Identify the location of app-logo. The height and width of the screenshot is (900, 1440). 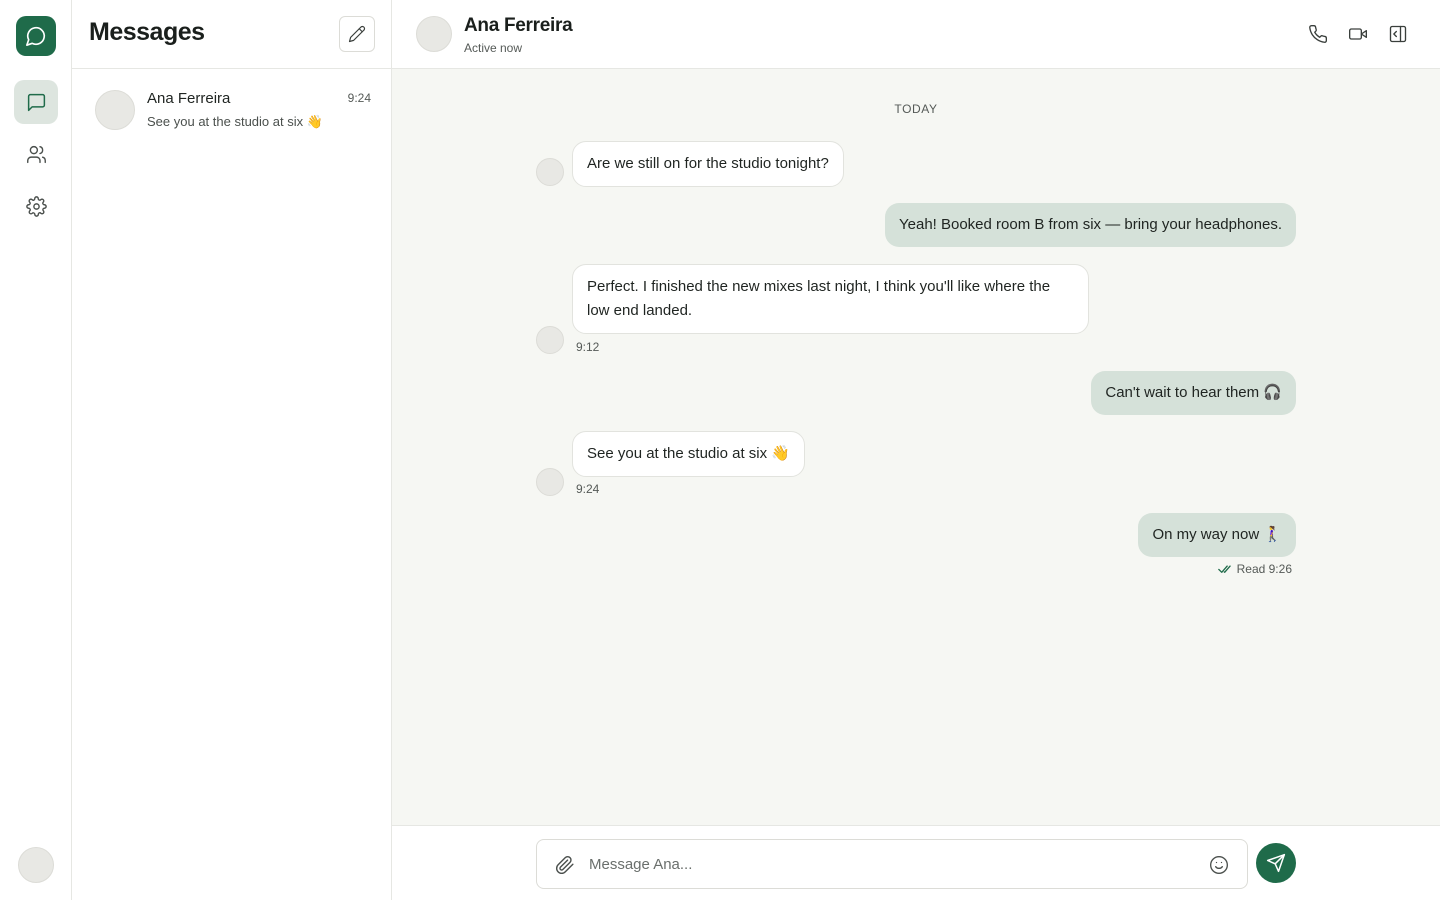
(36, 36).